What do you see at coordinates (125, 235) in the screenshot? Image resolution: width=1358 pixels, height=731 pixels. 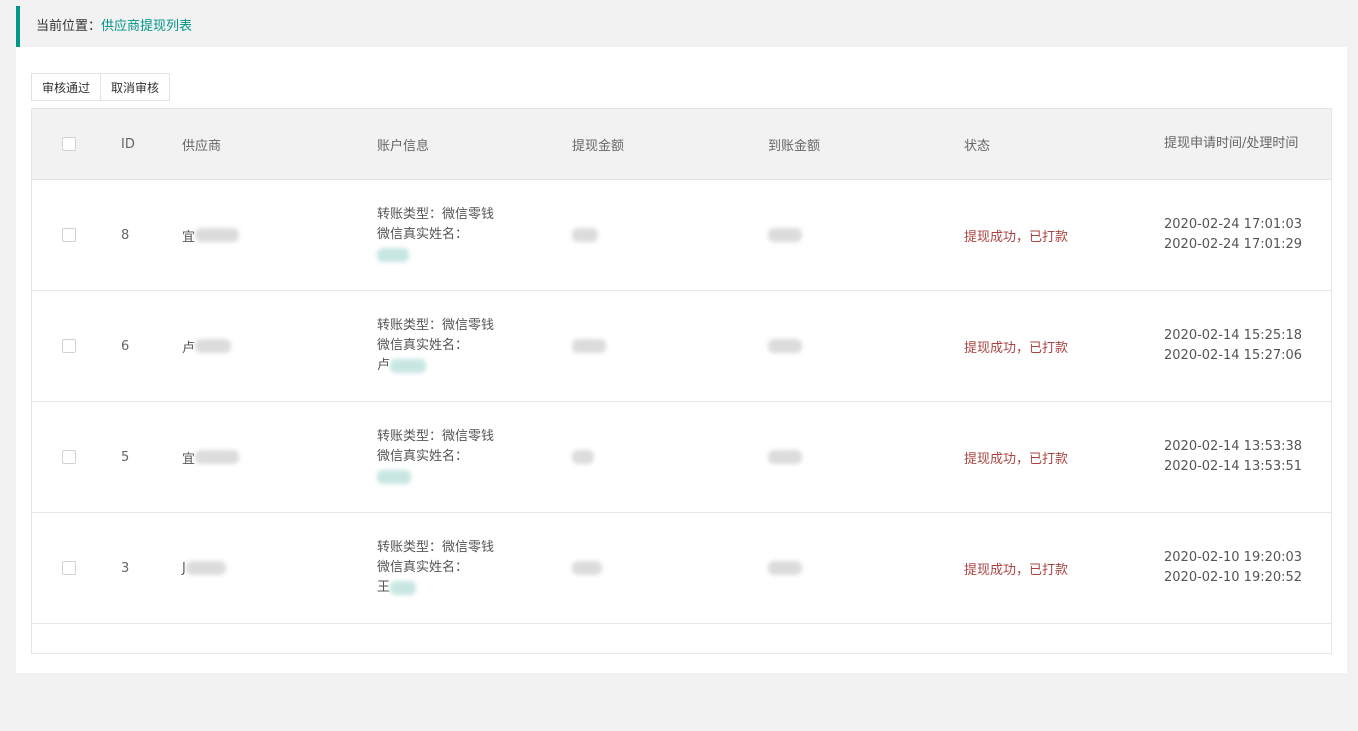 I see `row-id: 8` at bounding box center [125, 235].